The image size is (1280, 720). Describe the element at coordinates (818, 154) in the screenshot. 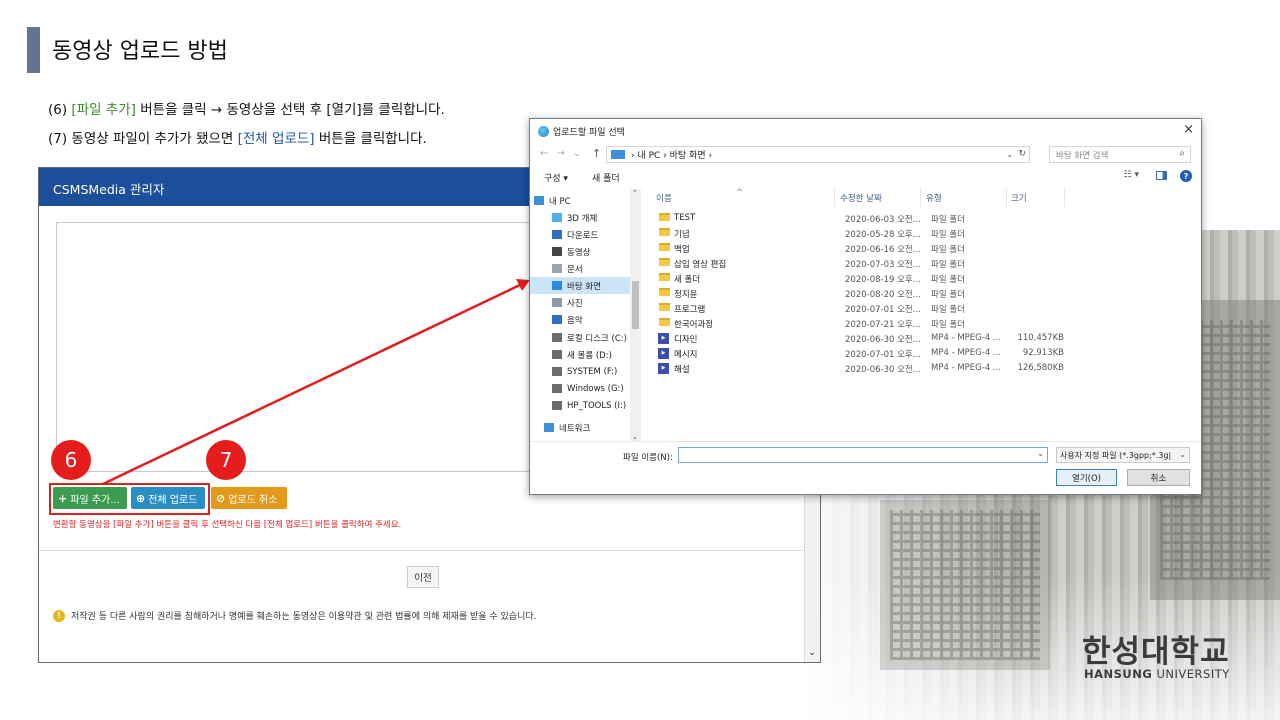

I see `address-bar: › 내 PC › 바탕 화면 › ⌄ ↻` at that location.